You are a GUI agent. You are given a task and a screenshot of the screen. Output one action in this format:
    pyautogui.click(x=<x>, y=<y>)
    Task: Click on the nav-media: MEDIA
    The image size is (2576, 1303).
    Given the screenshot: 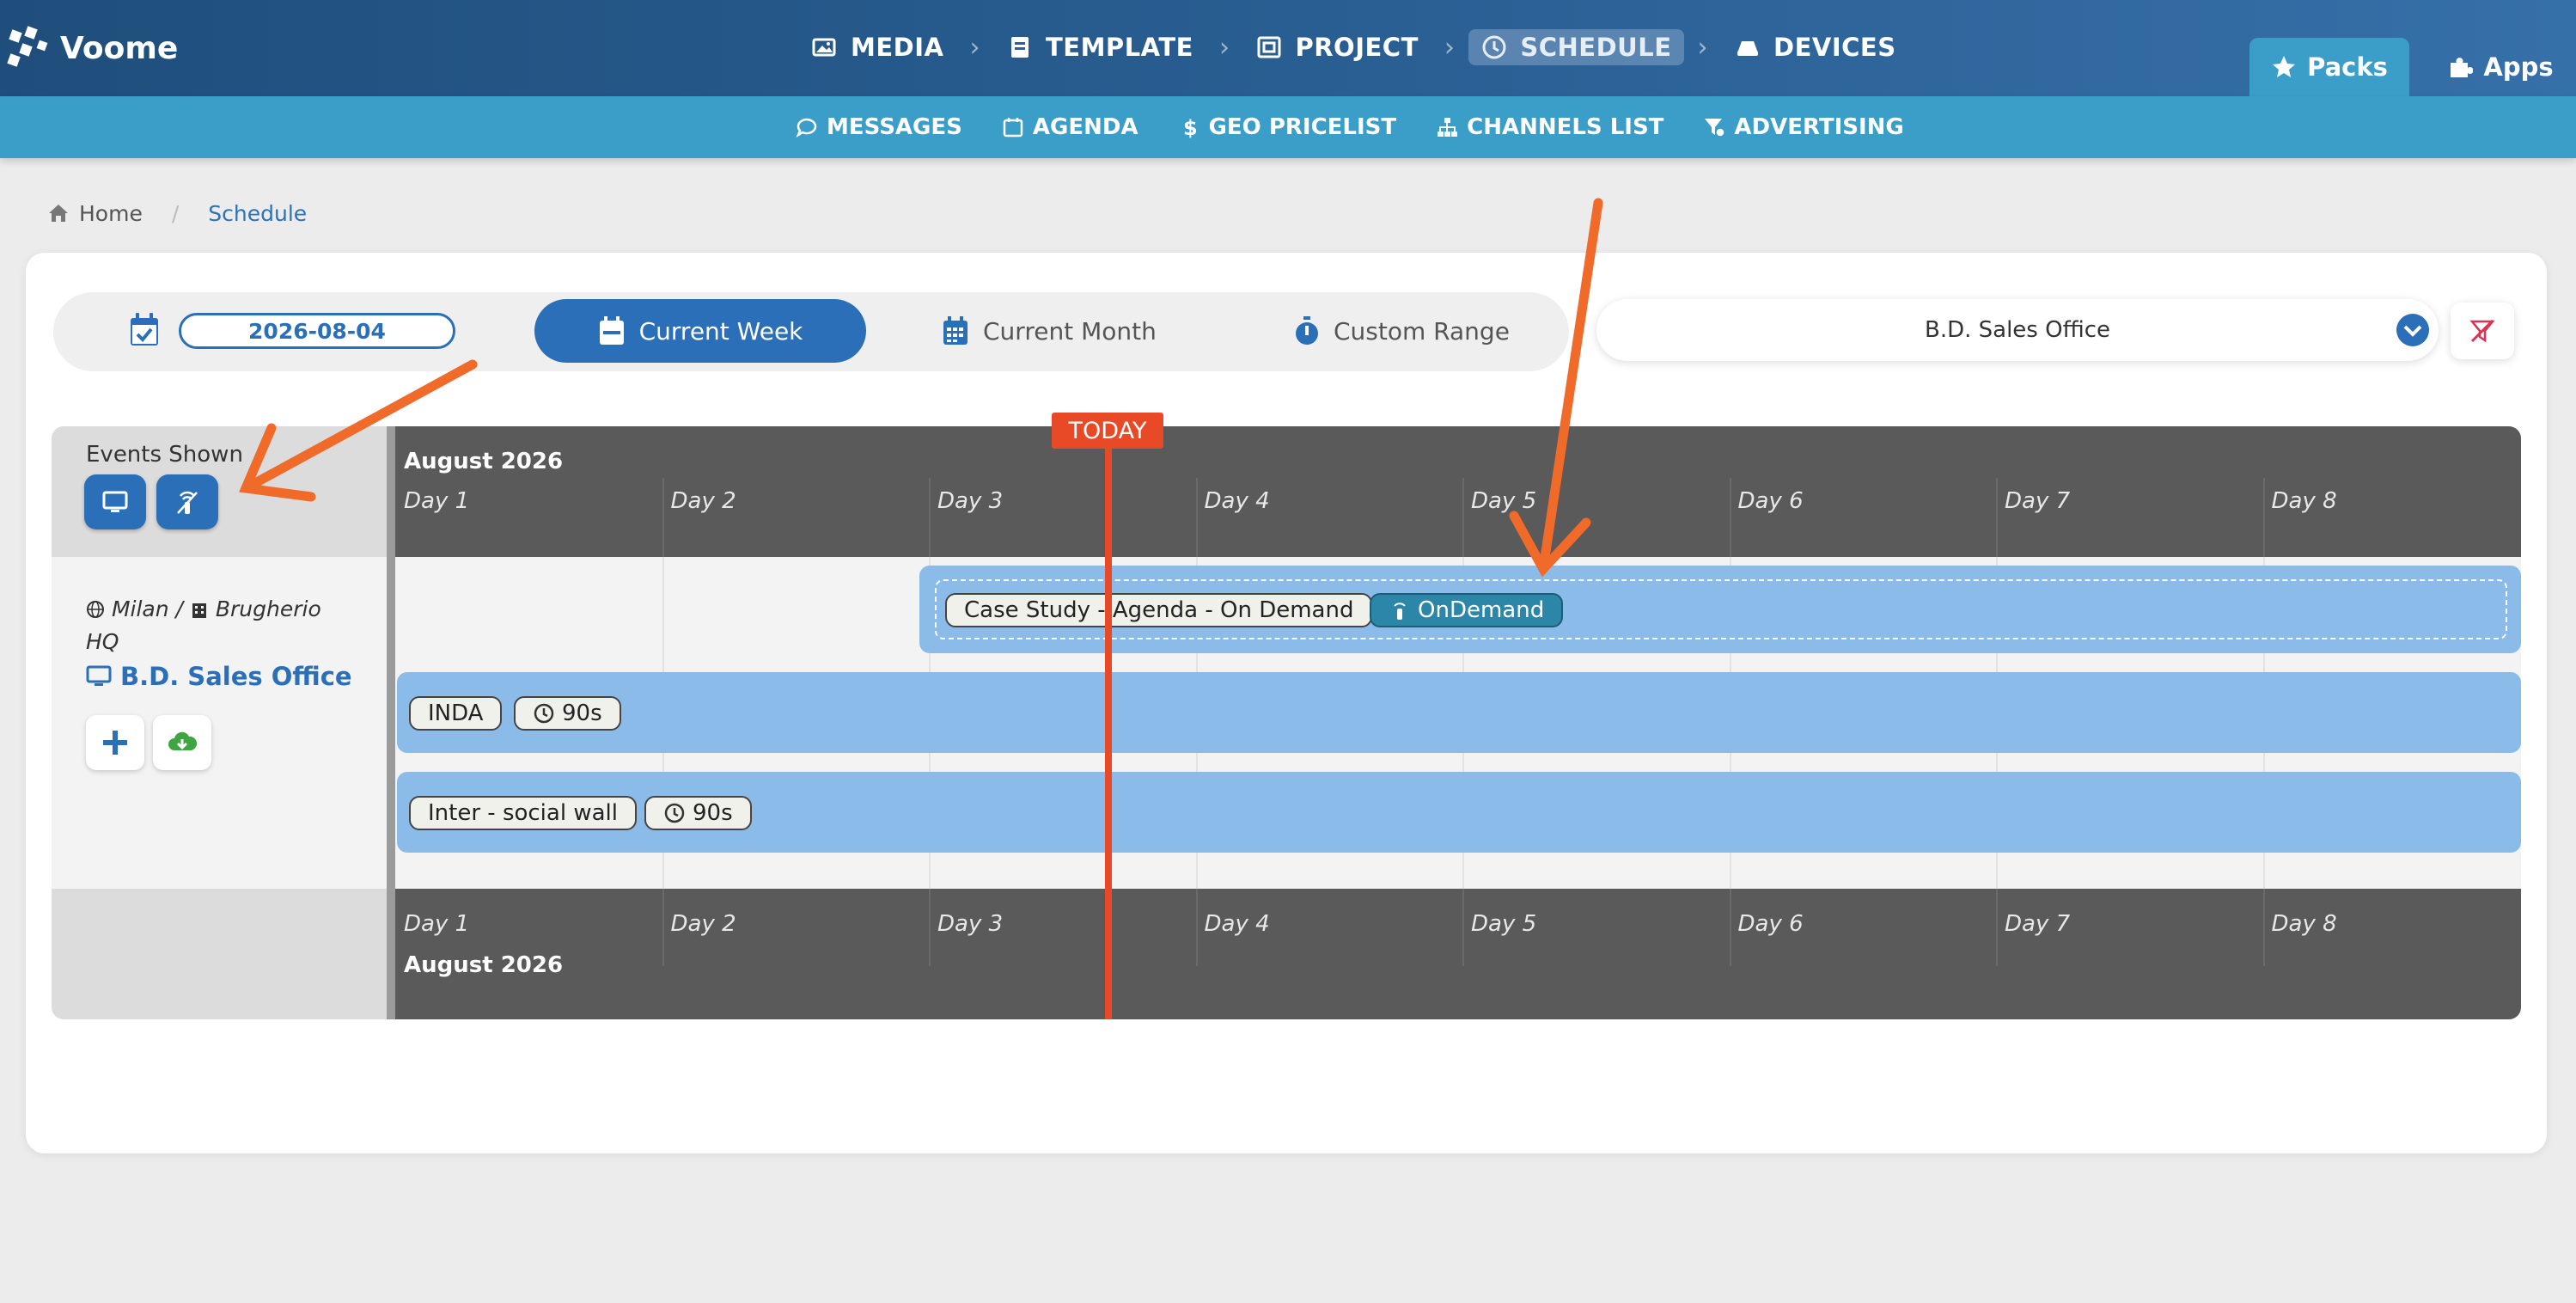 What is the action you would take?
    pyautogui.click(x=877, y=47)
    